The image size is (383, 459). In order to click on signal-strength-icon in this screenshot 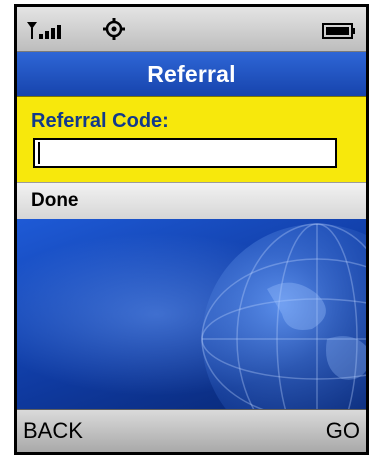, I will do `click(44, 30)`.